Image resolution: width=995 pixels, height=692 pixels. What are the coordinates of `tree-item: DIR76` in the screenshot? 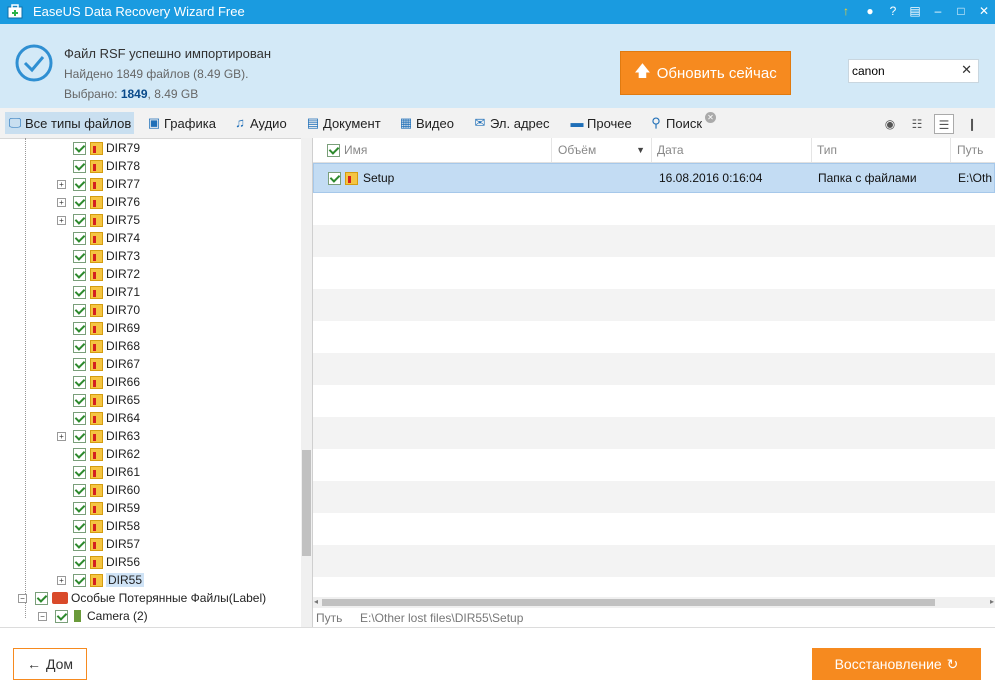 It's located at (106, 202).